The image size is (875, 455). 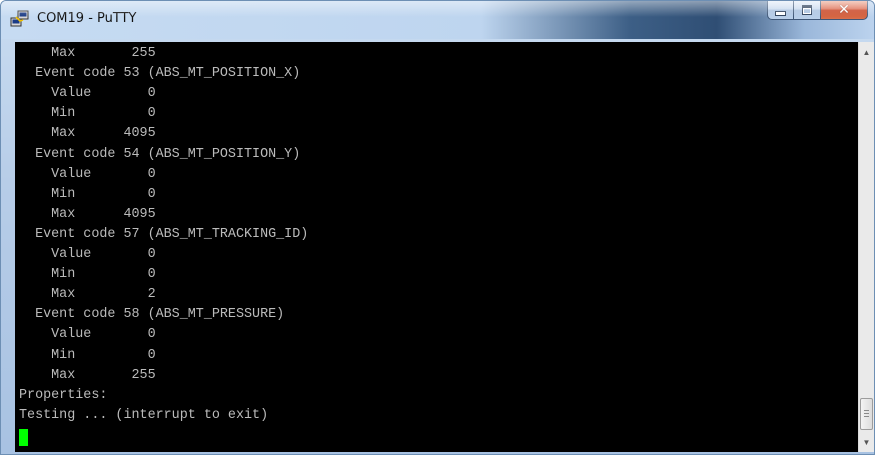 What do you see at coordinates (780, 13) in the screenshot?
I see `minimize-icon` at bounding box center [780, 13].